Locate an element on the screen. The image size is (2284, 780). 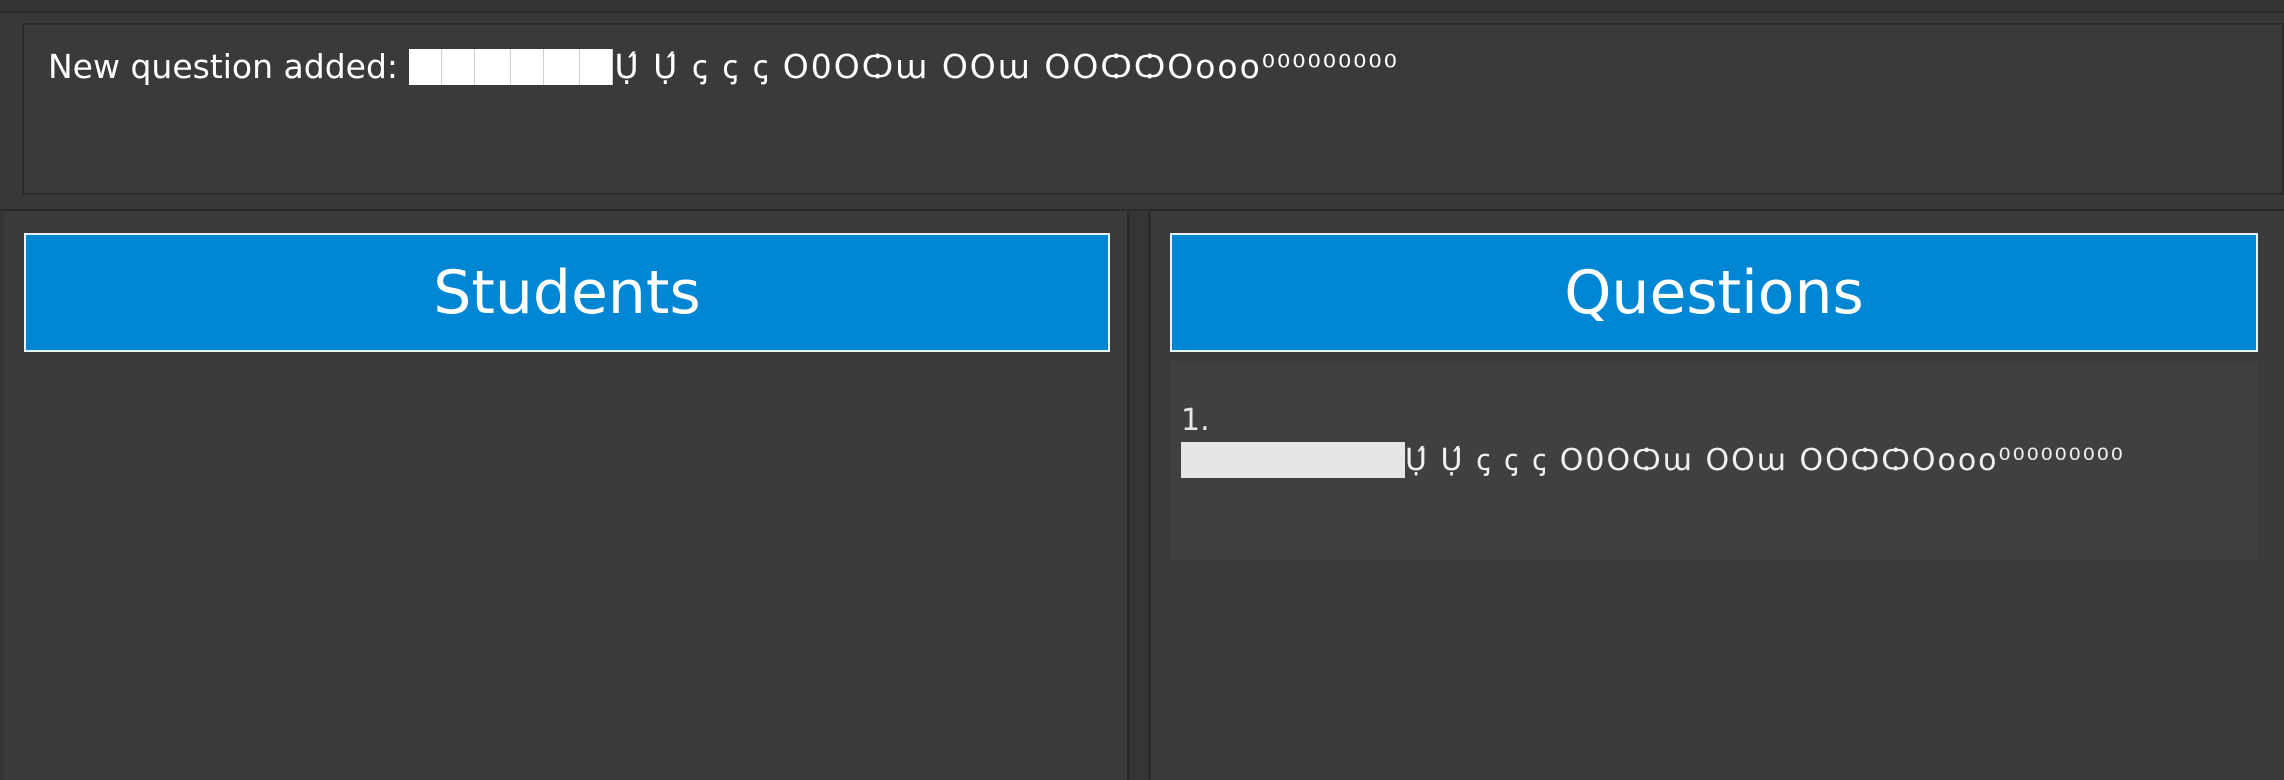
split-divider is located at coordinates (1139, 495).